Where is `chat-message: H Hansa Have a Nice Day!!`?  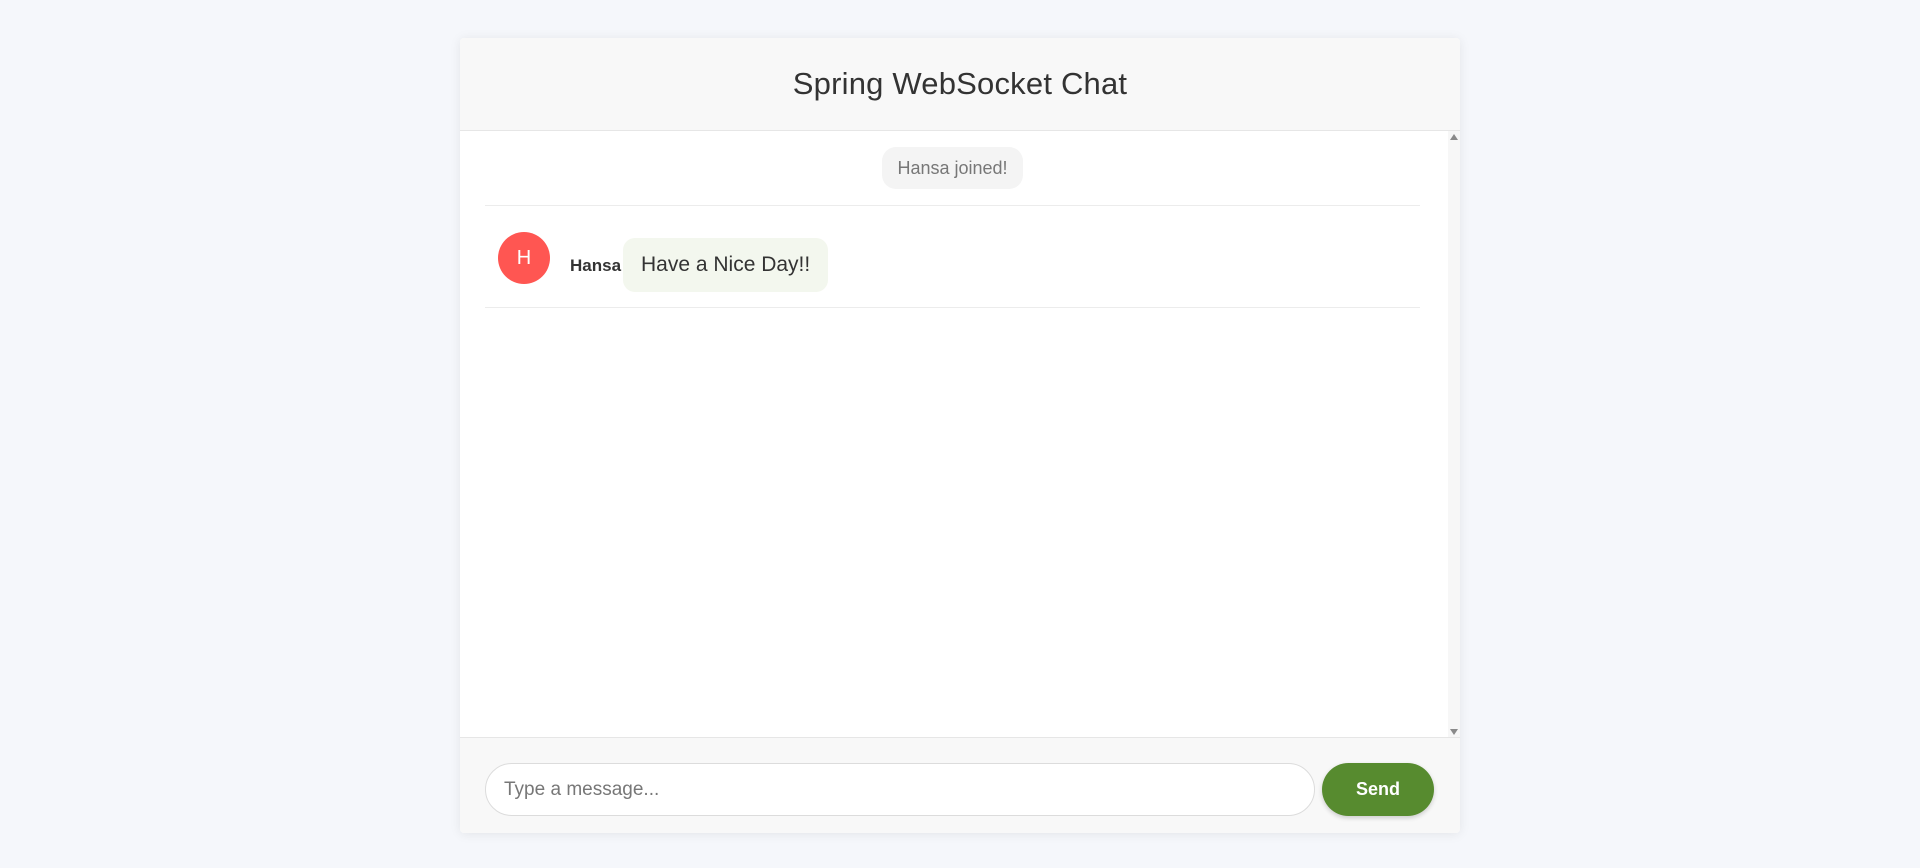
chat-message: H Hansa Have a Nice Day!! is located at coordinates (952, 257).